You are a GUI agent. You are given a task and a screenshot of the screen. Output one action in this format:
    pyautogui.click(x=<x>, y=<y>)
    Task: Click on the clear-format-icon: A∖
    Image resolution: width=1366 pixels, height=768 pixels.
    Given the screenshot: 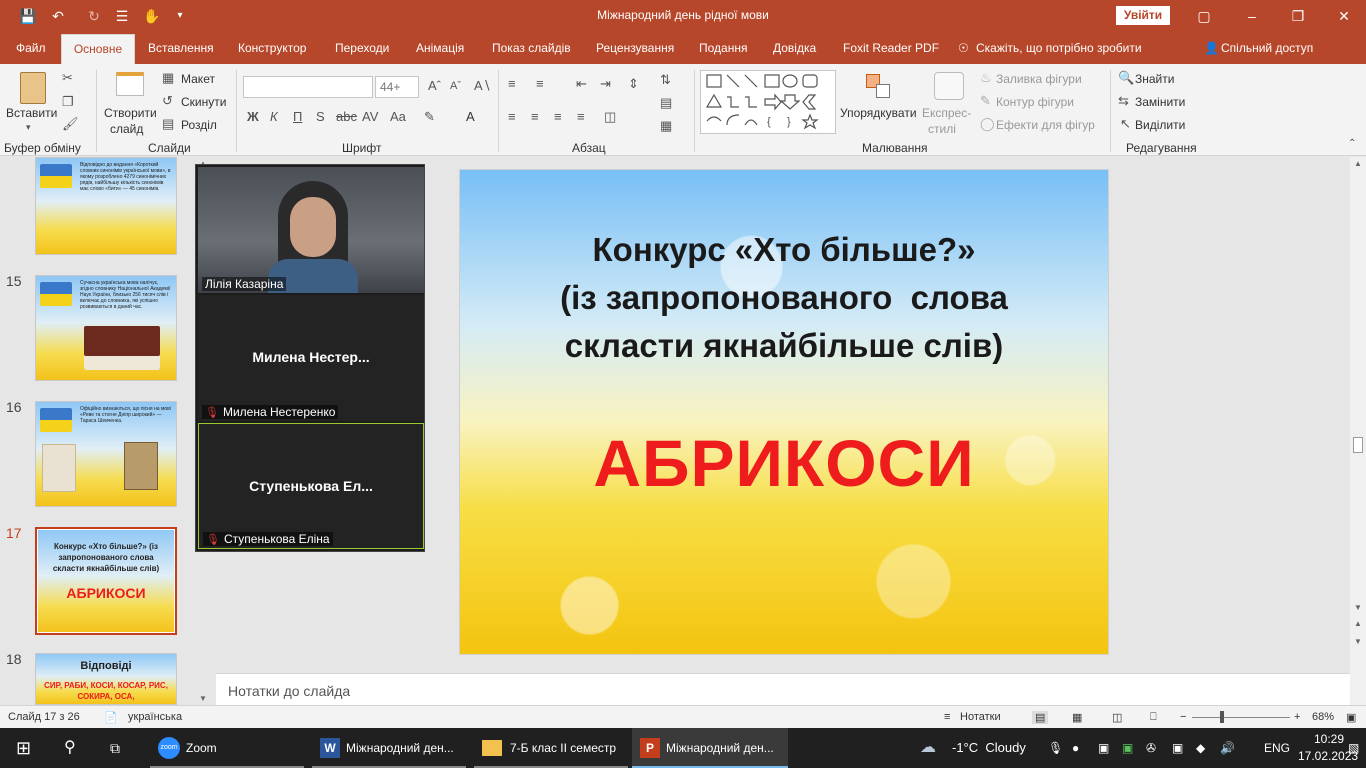 What is the action you would take?
    pyautogui.click(x=482, y=86)
    